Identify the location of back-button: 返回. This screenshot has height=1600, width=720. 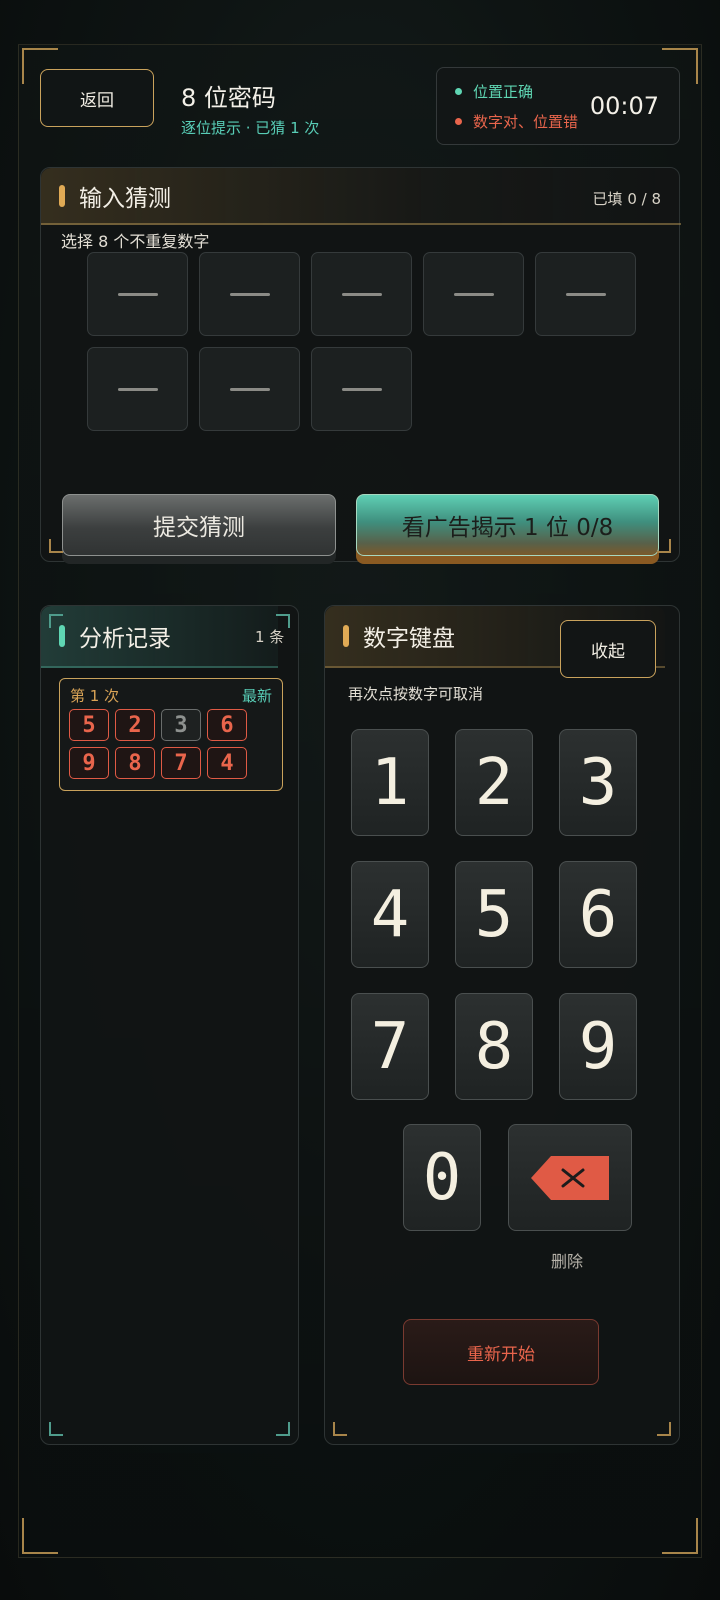
(97, 98).